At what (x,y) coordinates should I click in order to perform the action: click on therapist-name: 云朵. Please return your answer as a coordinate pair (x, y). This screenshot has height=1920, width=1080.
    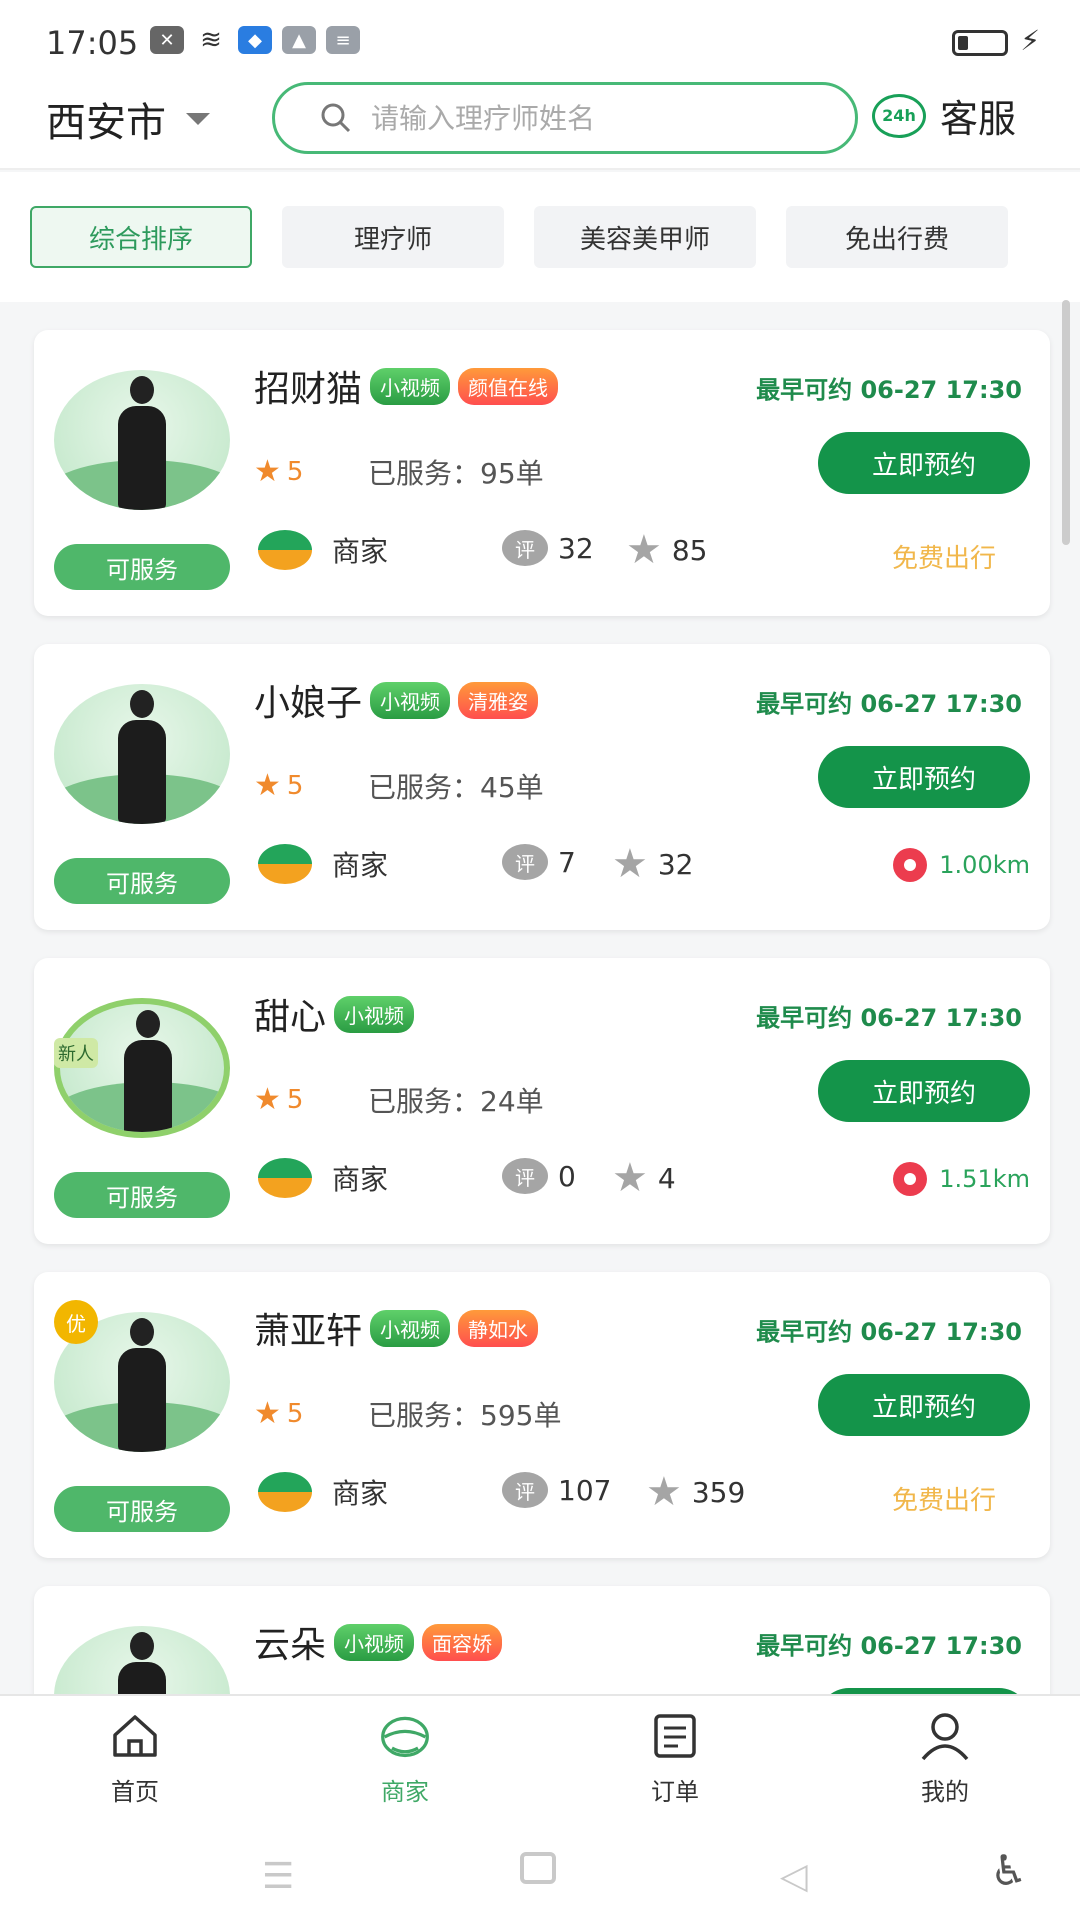
    Looking at the image, I should click on (290, 1645).